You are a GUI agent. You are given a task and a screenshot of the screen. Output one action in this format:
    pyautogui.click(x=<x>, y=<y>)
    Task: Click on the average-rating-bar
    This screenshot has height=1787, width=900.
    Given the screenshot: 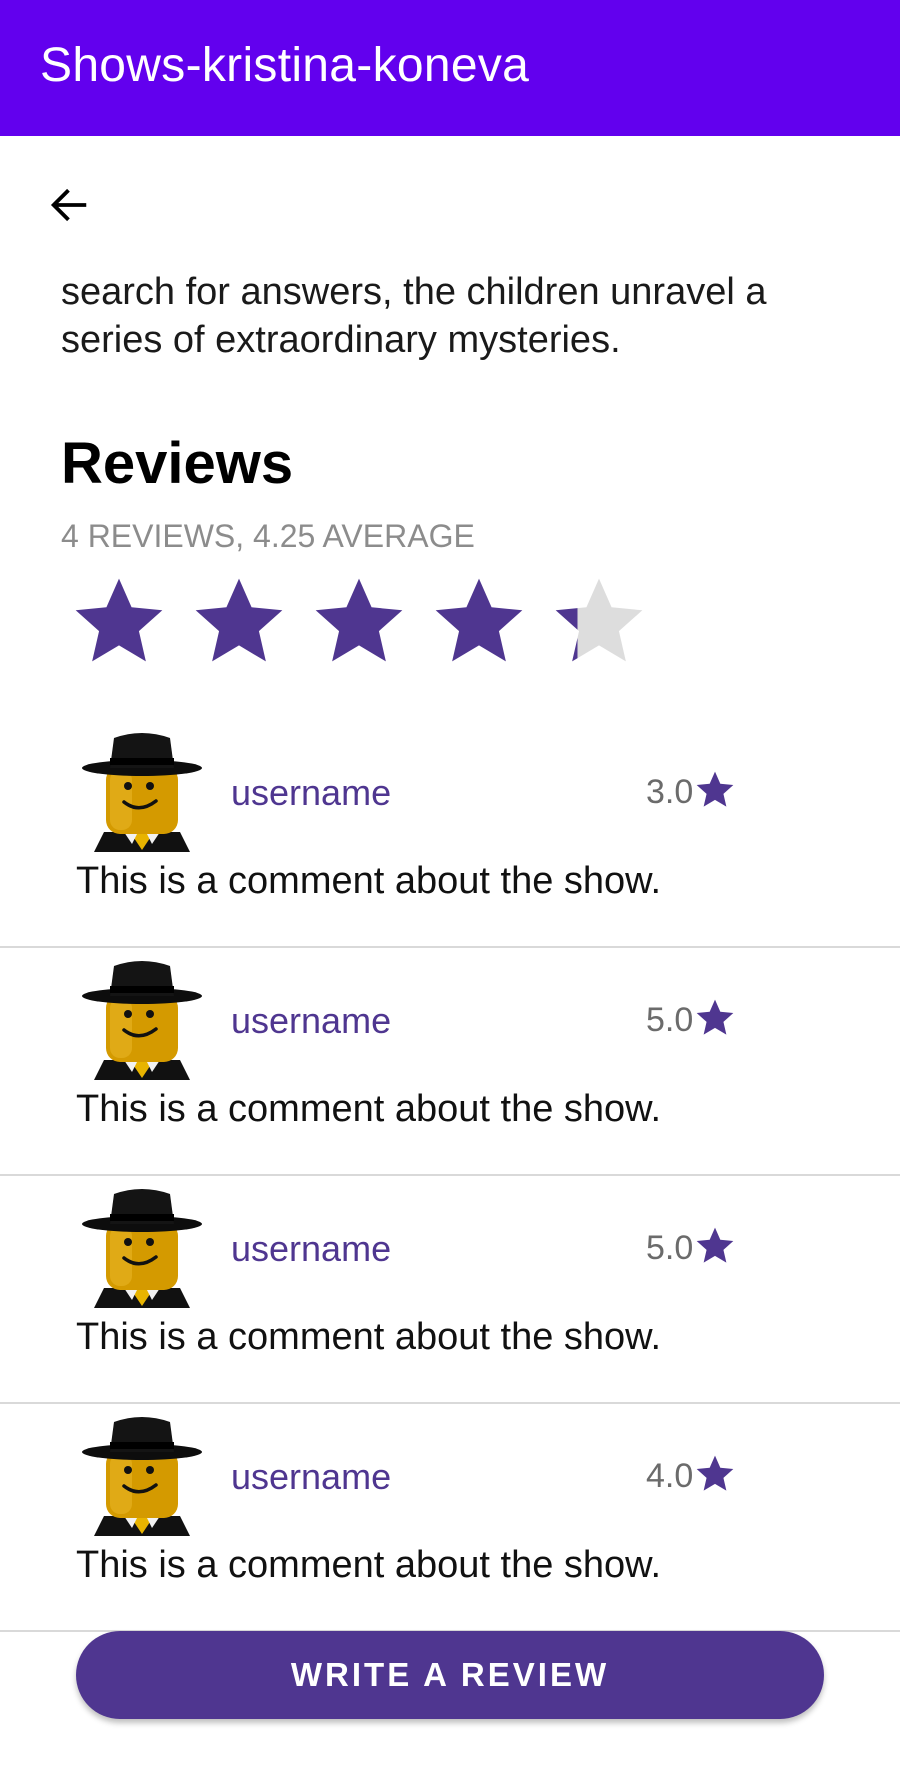 What is the action you would take?
    pyautogui.click(x=361, y=621)
    